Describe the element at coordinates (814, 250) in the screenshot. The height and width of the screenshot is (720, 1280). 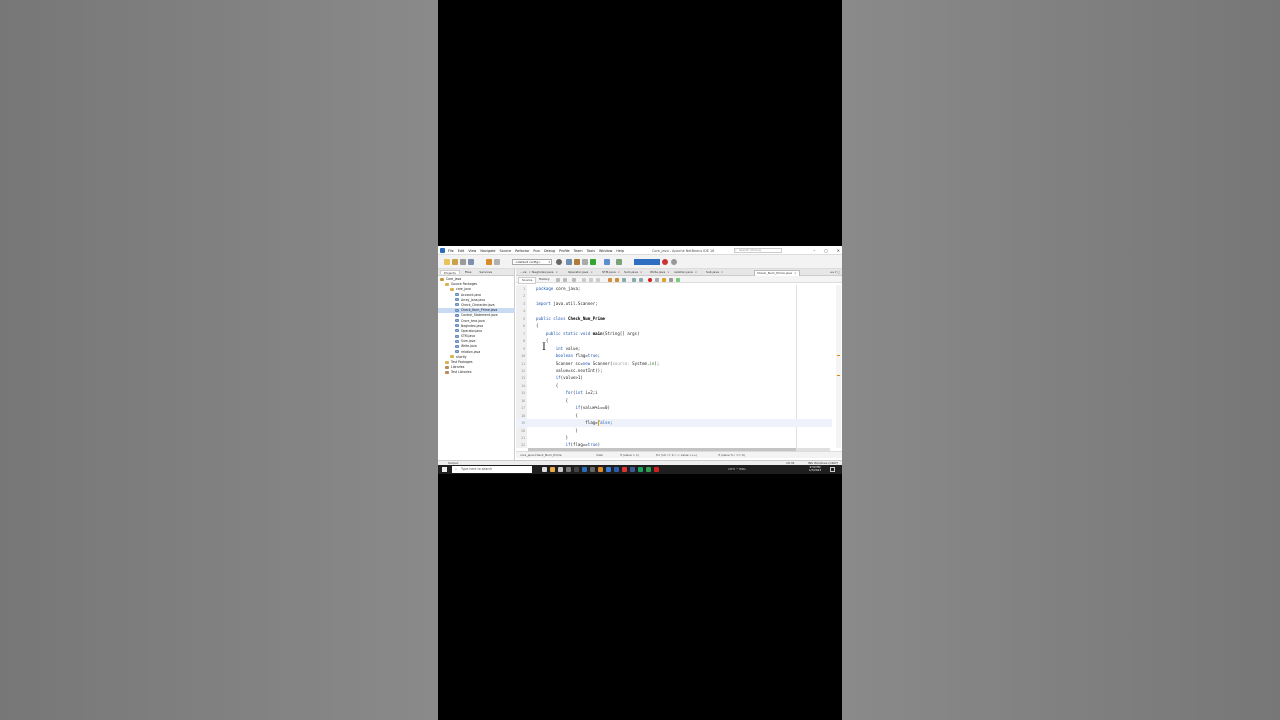
I see `minimize-button: –` at that location.